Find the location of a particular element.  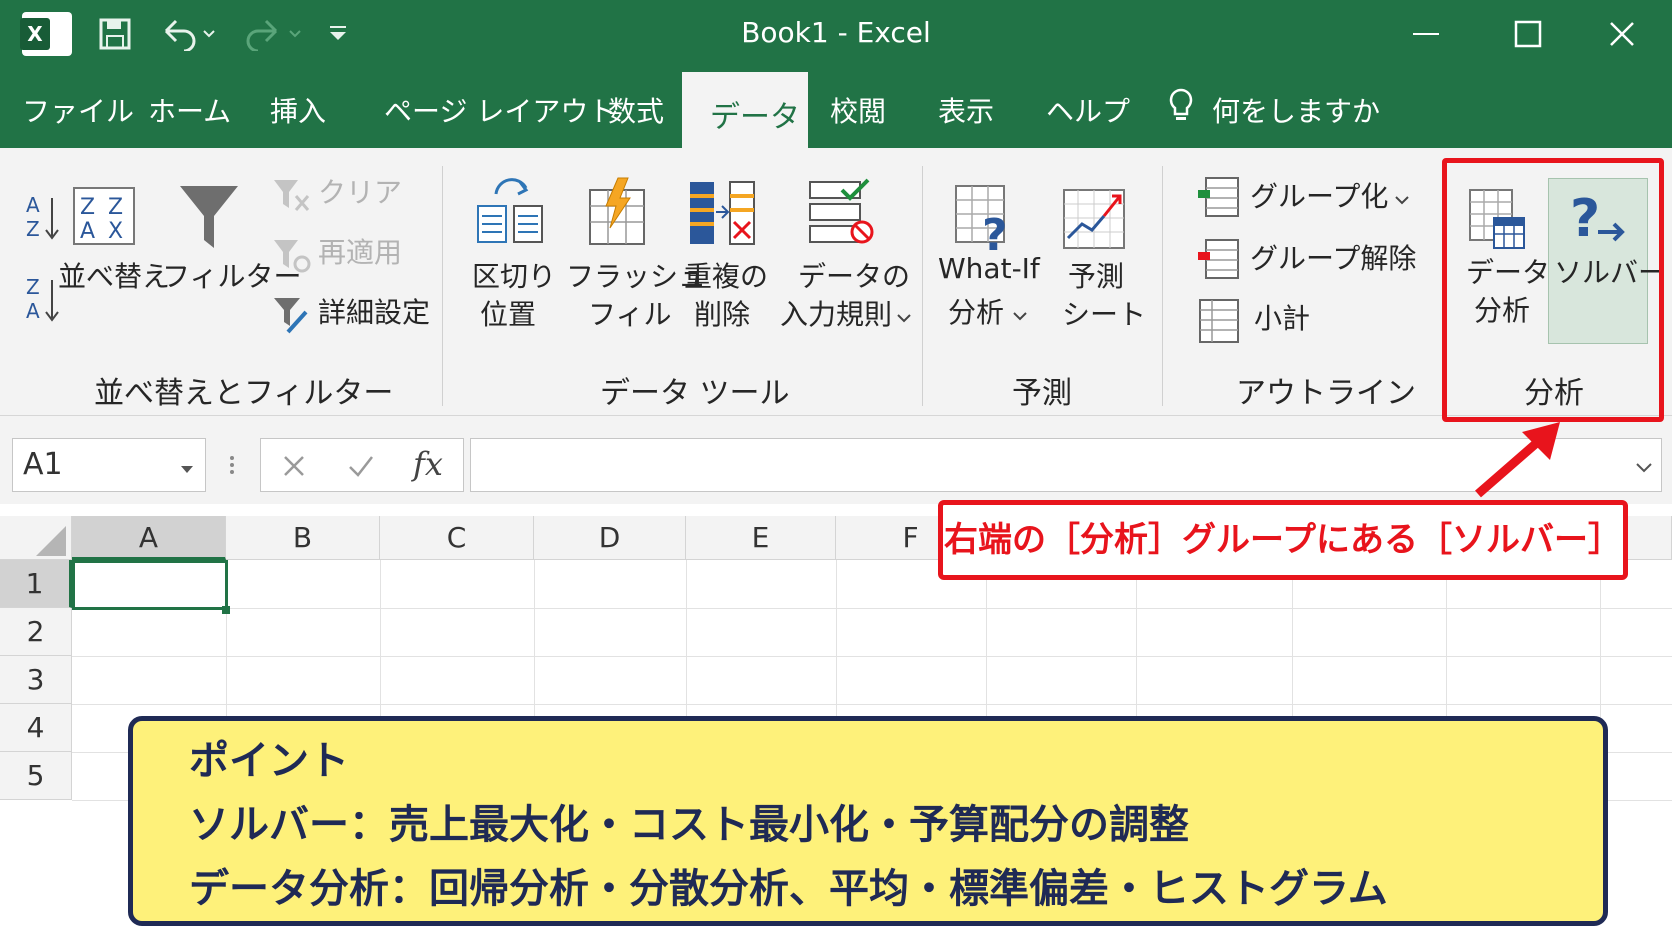

data-validation-line1: データの is located at coordinates (854, 277).